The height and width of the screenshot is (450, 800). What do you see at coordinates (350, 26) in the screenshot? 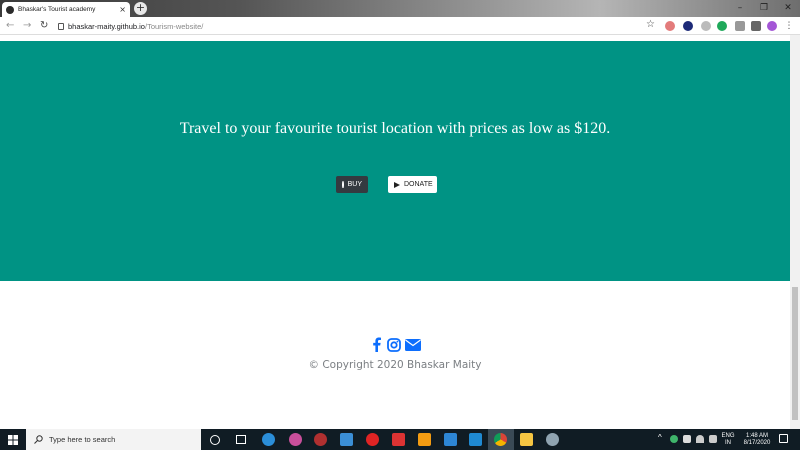
I see `address-bar: bhaskar-maity.github.io/Tourism-website/` at bounding box center [350, 26].